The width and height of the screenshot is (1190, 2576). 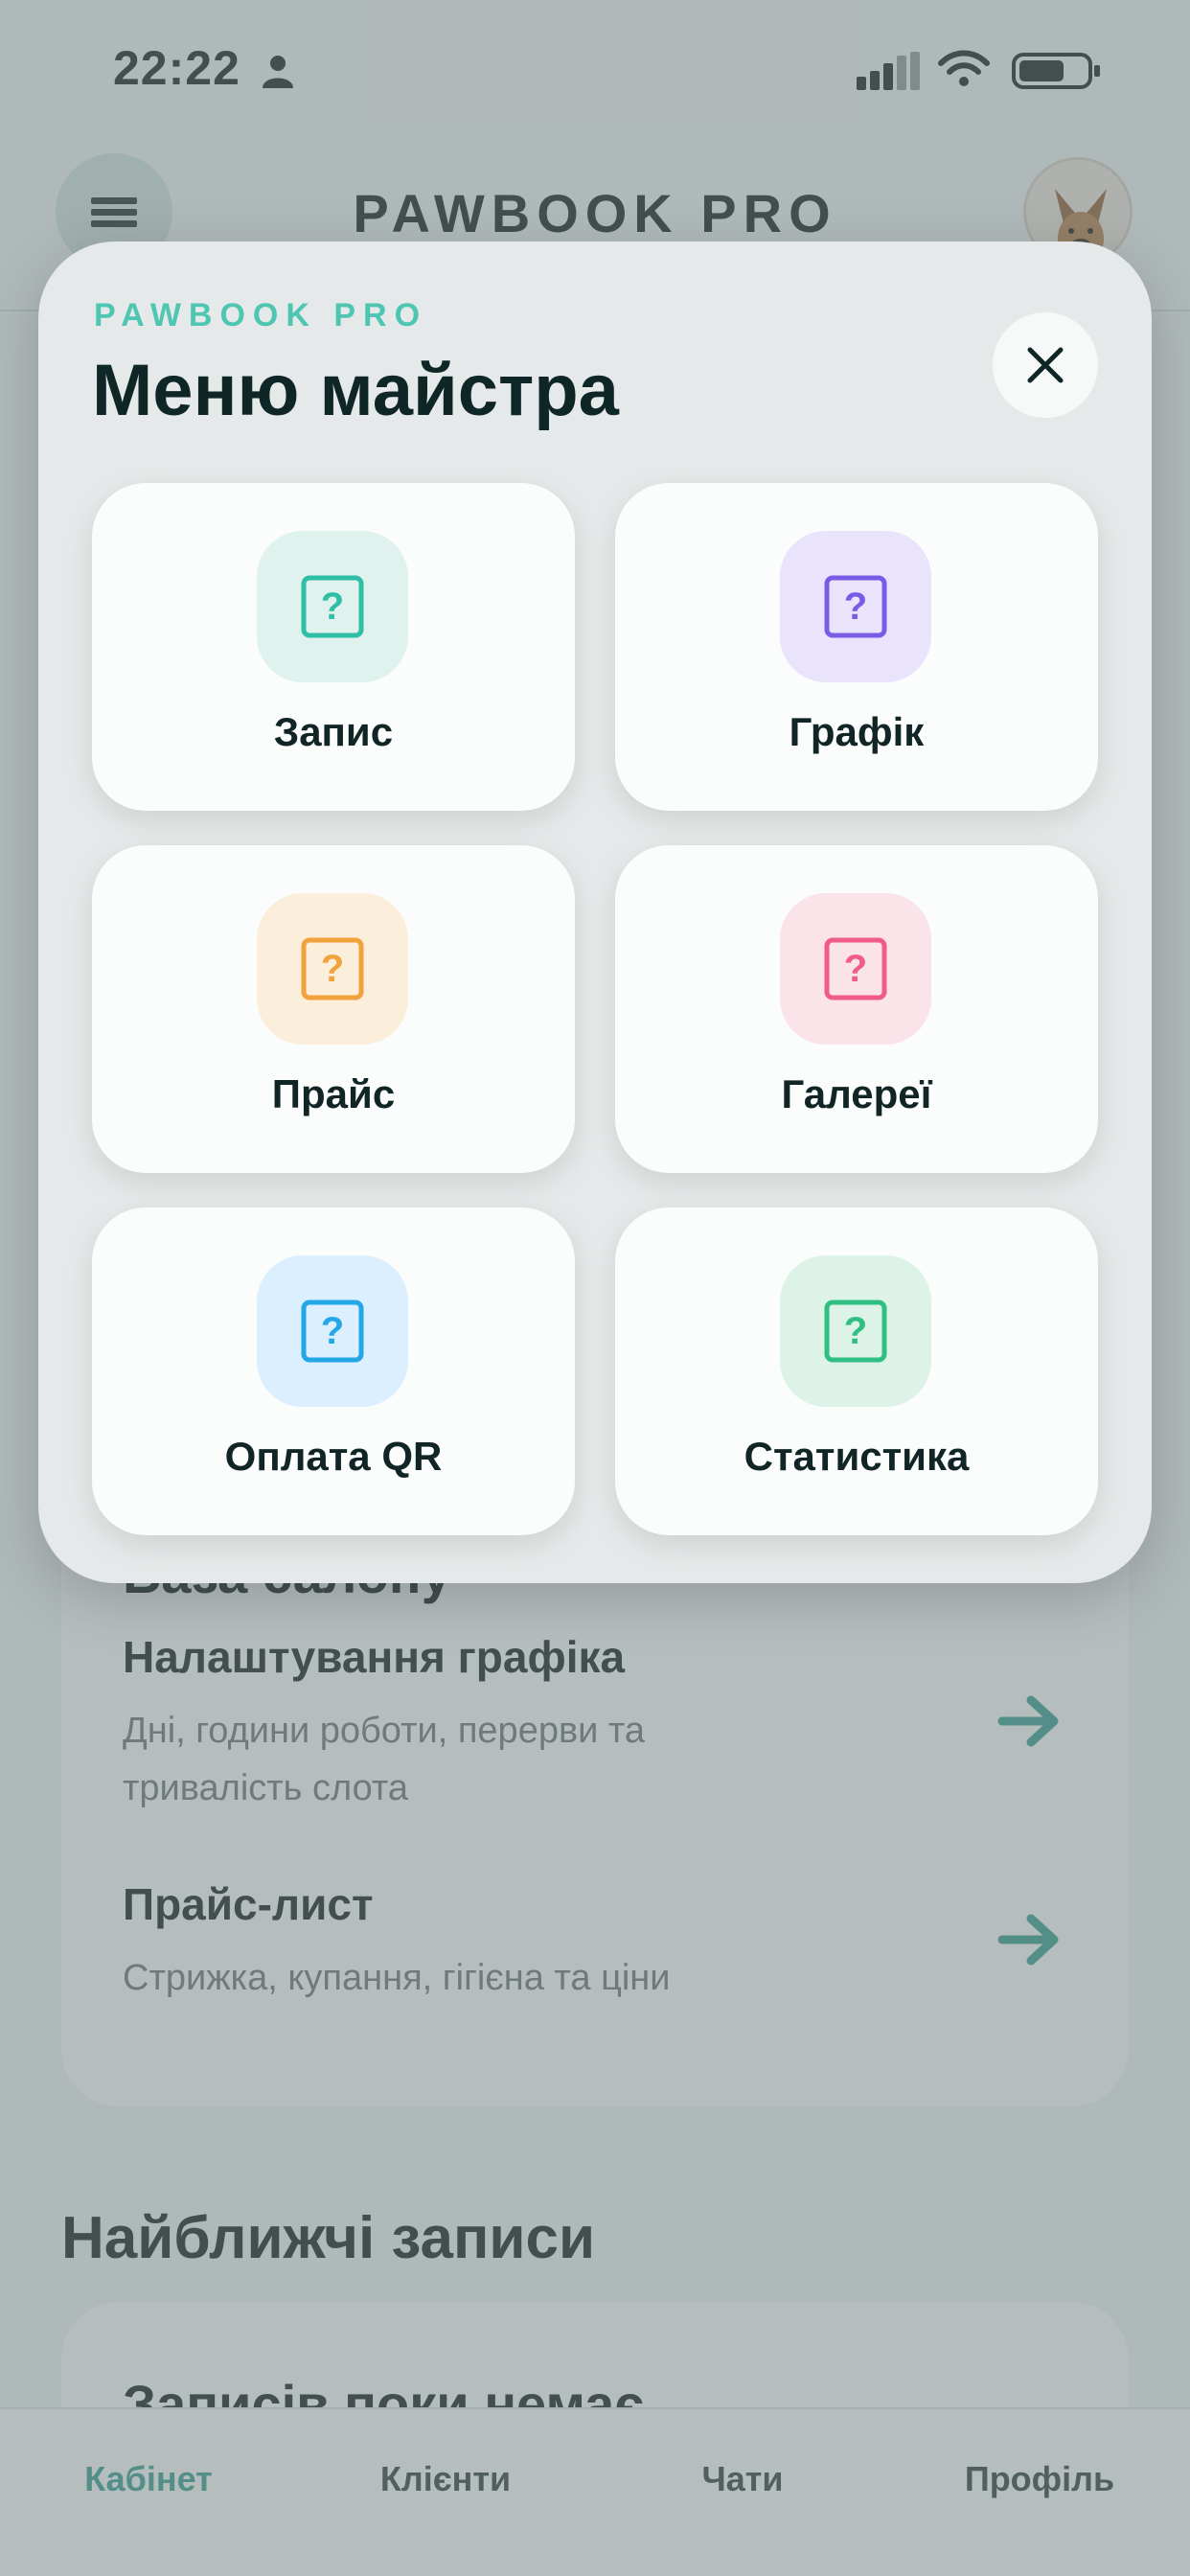 I want to click on tile-price: ? Прайс, so click(x=334, y=1009).